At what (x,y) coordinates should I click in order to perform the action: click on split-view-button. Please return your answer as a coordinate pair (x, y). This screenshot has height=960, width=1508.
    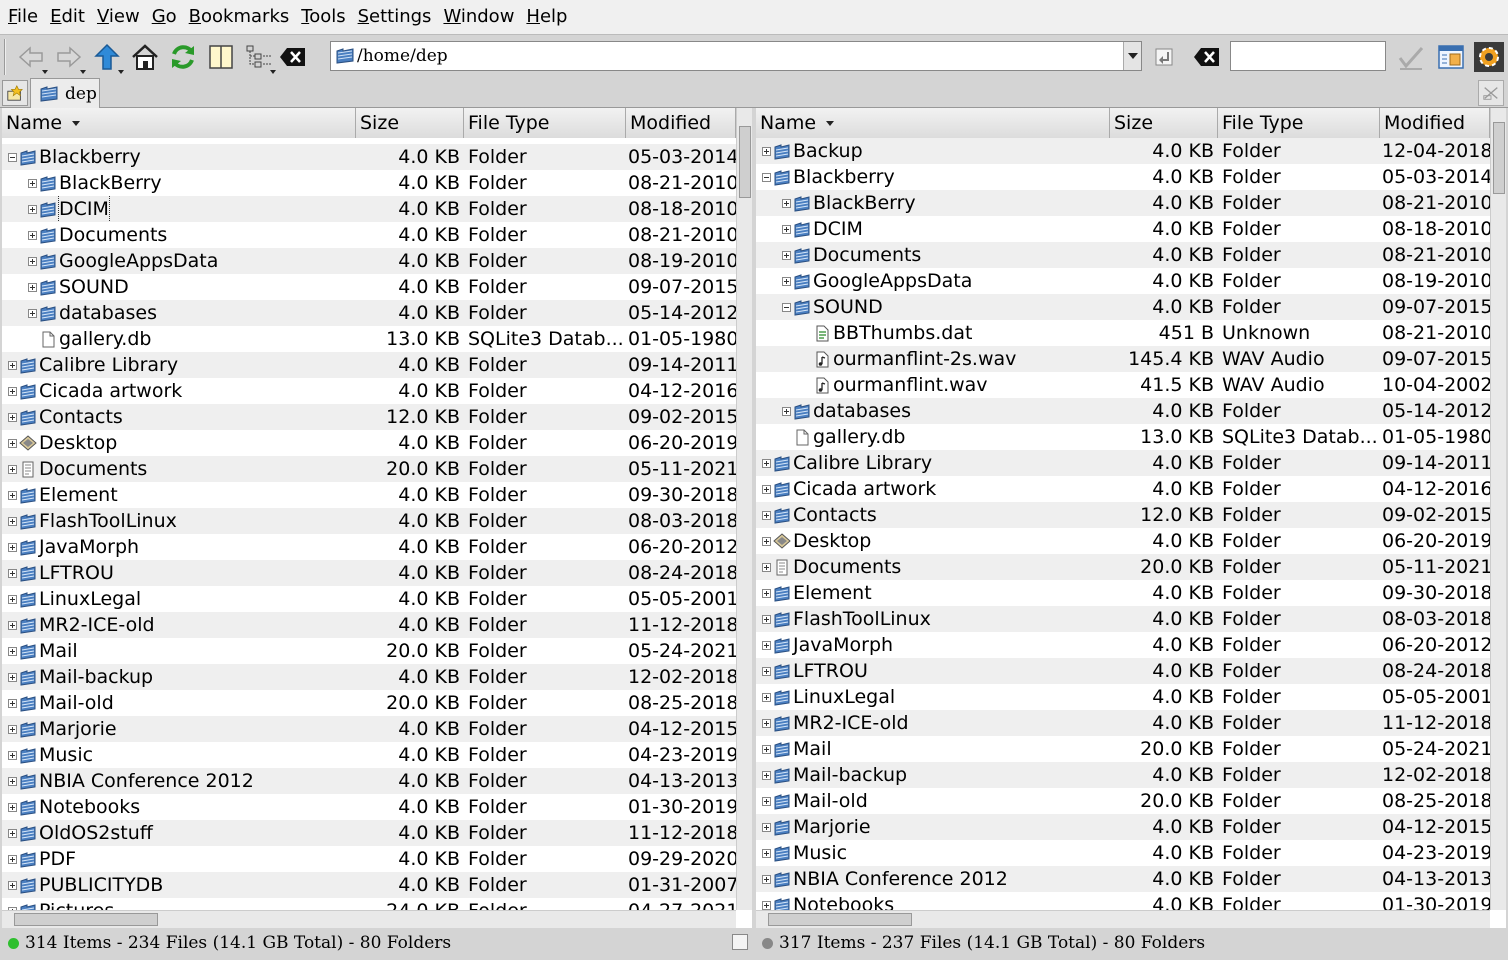
    Looking at the image, I should click on (221, 57).